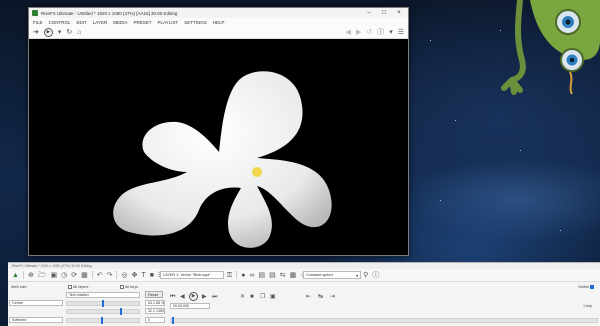 Image resolution: width=600 pixels, height=326 pixels. What do you see at coordinates (369, 13) in the screenshot?
I see `minimize-icon: –` at bounding box center [369, 13].